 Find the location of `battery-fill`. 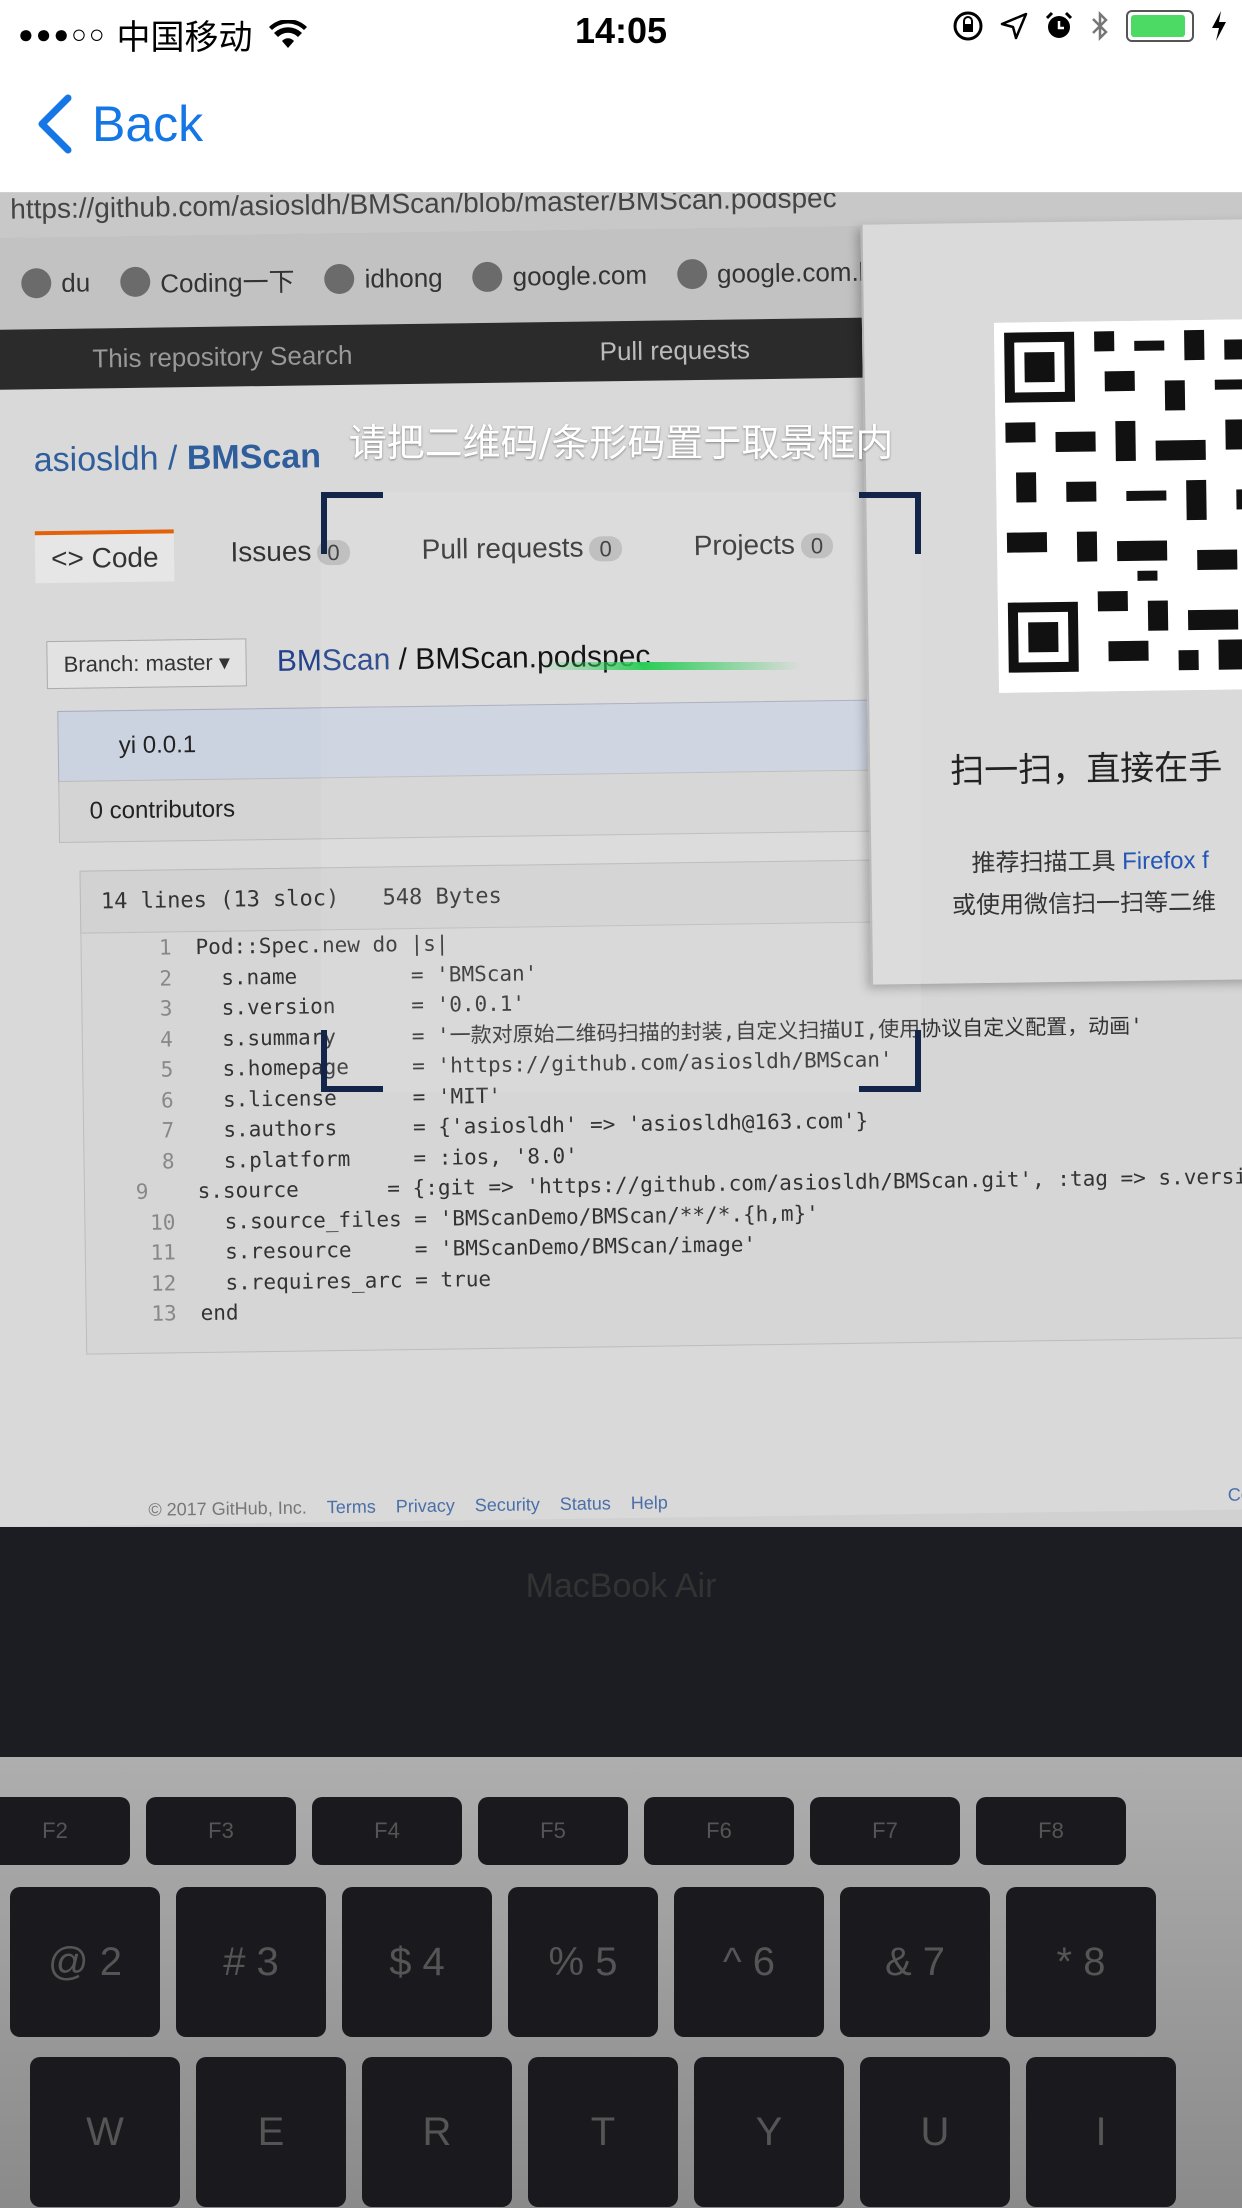

battery-fill is located at coordinates (1158, 26).